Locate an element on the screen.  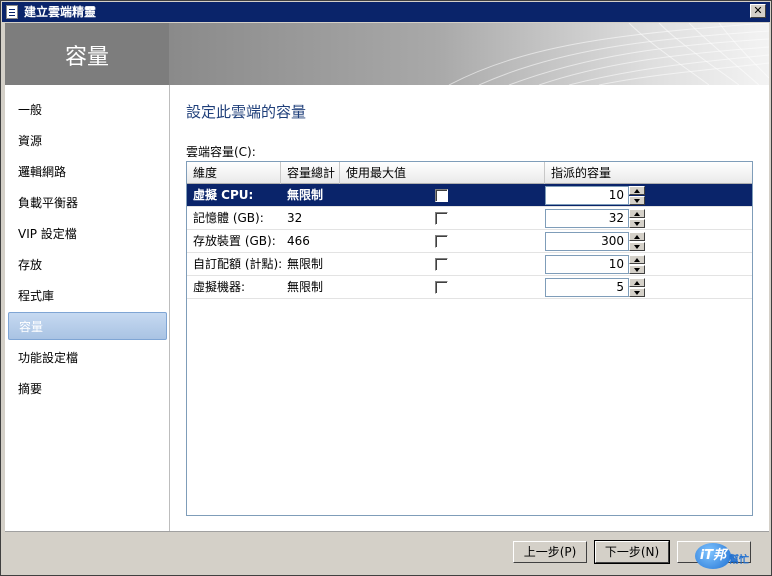
column-header-total: 容量總計 is located at coordinates (310, 173).